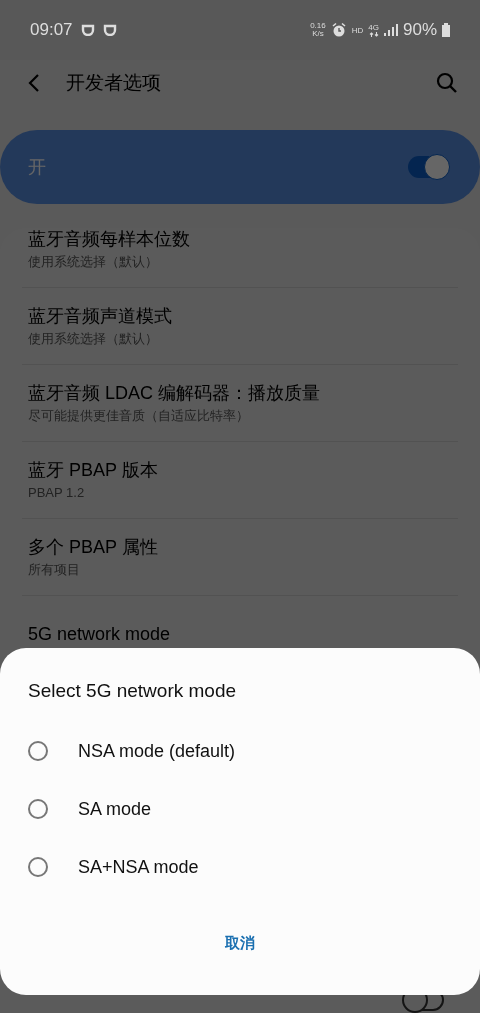  Describe the element at coordinates (373, 34) in the screenshot. I see `data-arrows-icon` at that location.